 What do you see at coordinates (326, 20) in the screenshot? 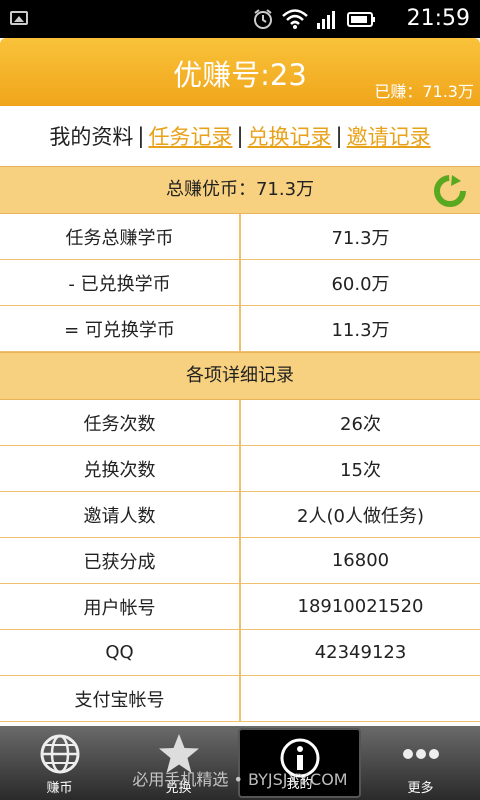
I see `signal-icon` at bounding box center [326, 20].